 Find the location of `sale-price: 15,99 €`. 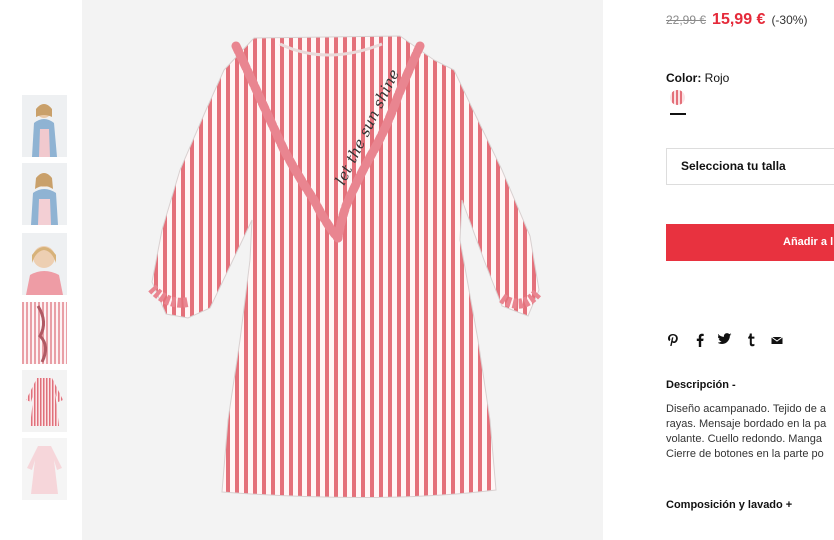

sale-price: 15,99 € is located at coordinates (739, 19).